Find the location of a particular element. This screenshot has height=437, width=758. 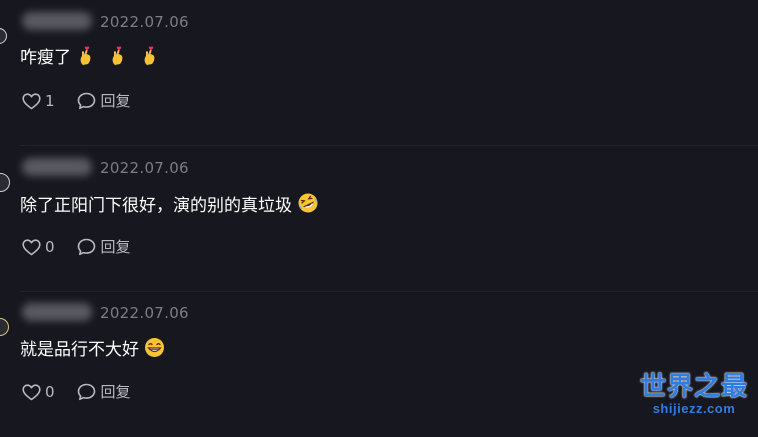

comment-text: 除了正阳门下很好，演的别的真垃圾 is located at coordinates (169, 206).